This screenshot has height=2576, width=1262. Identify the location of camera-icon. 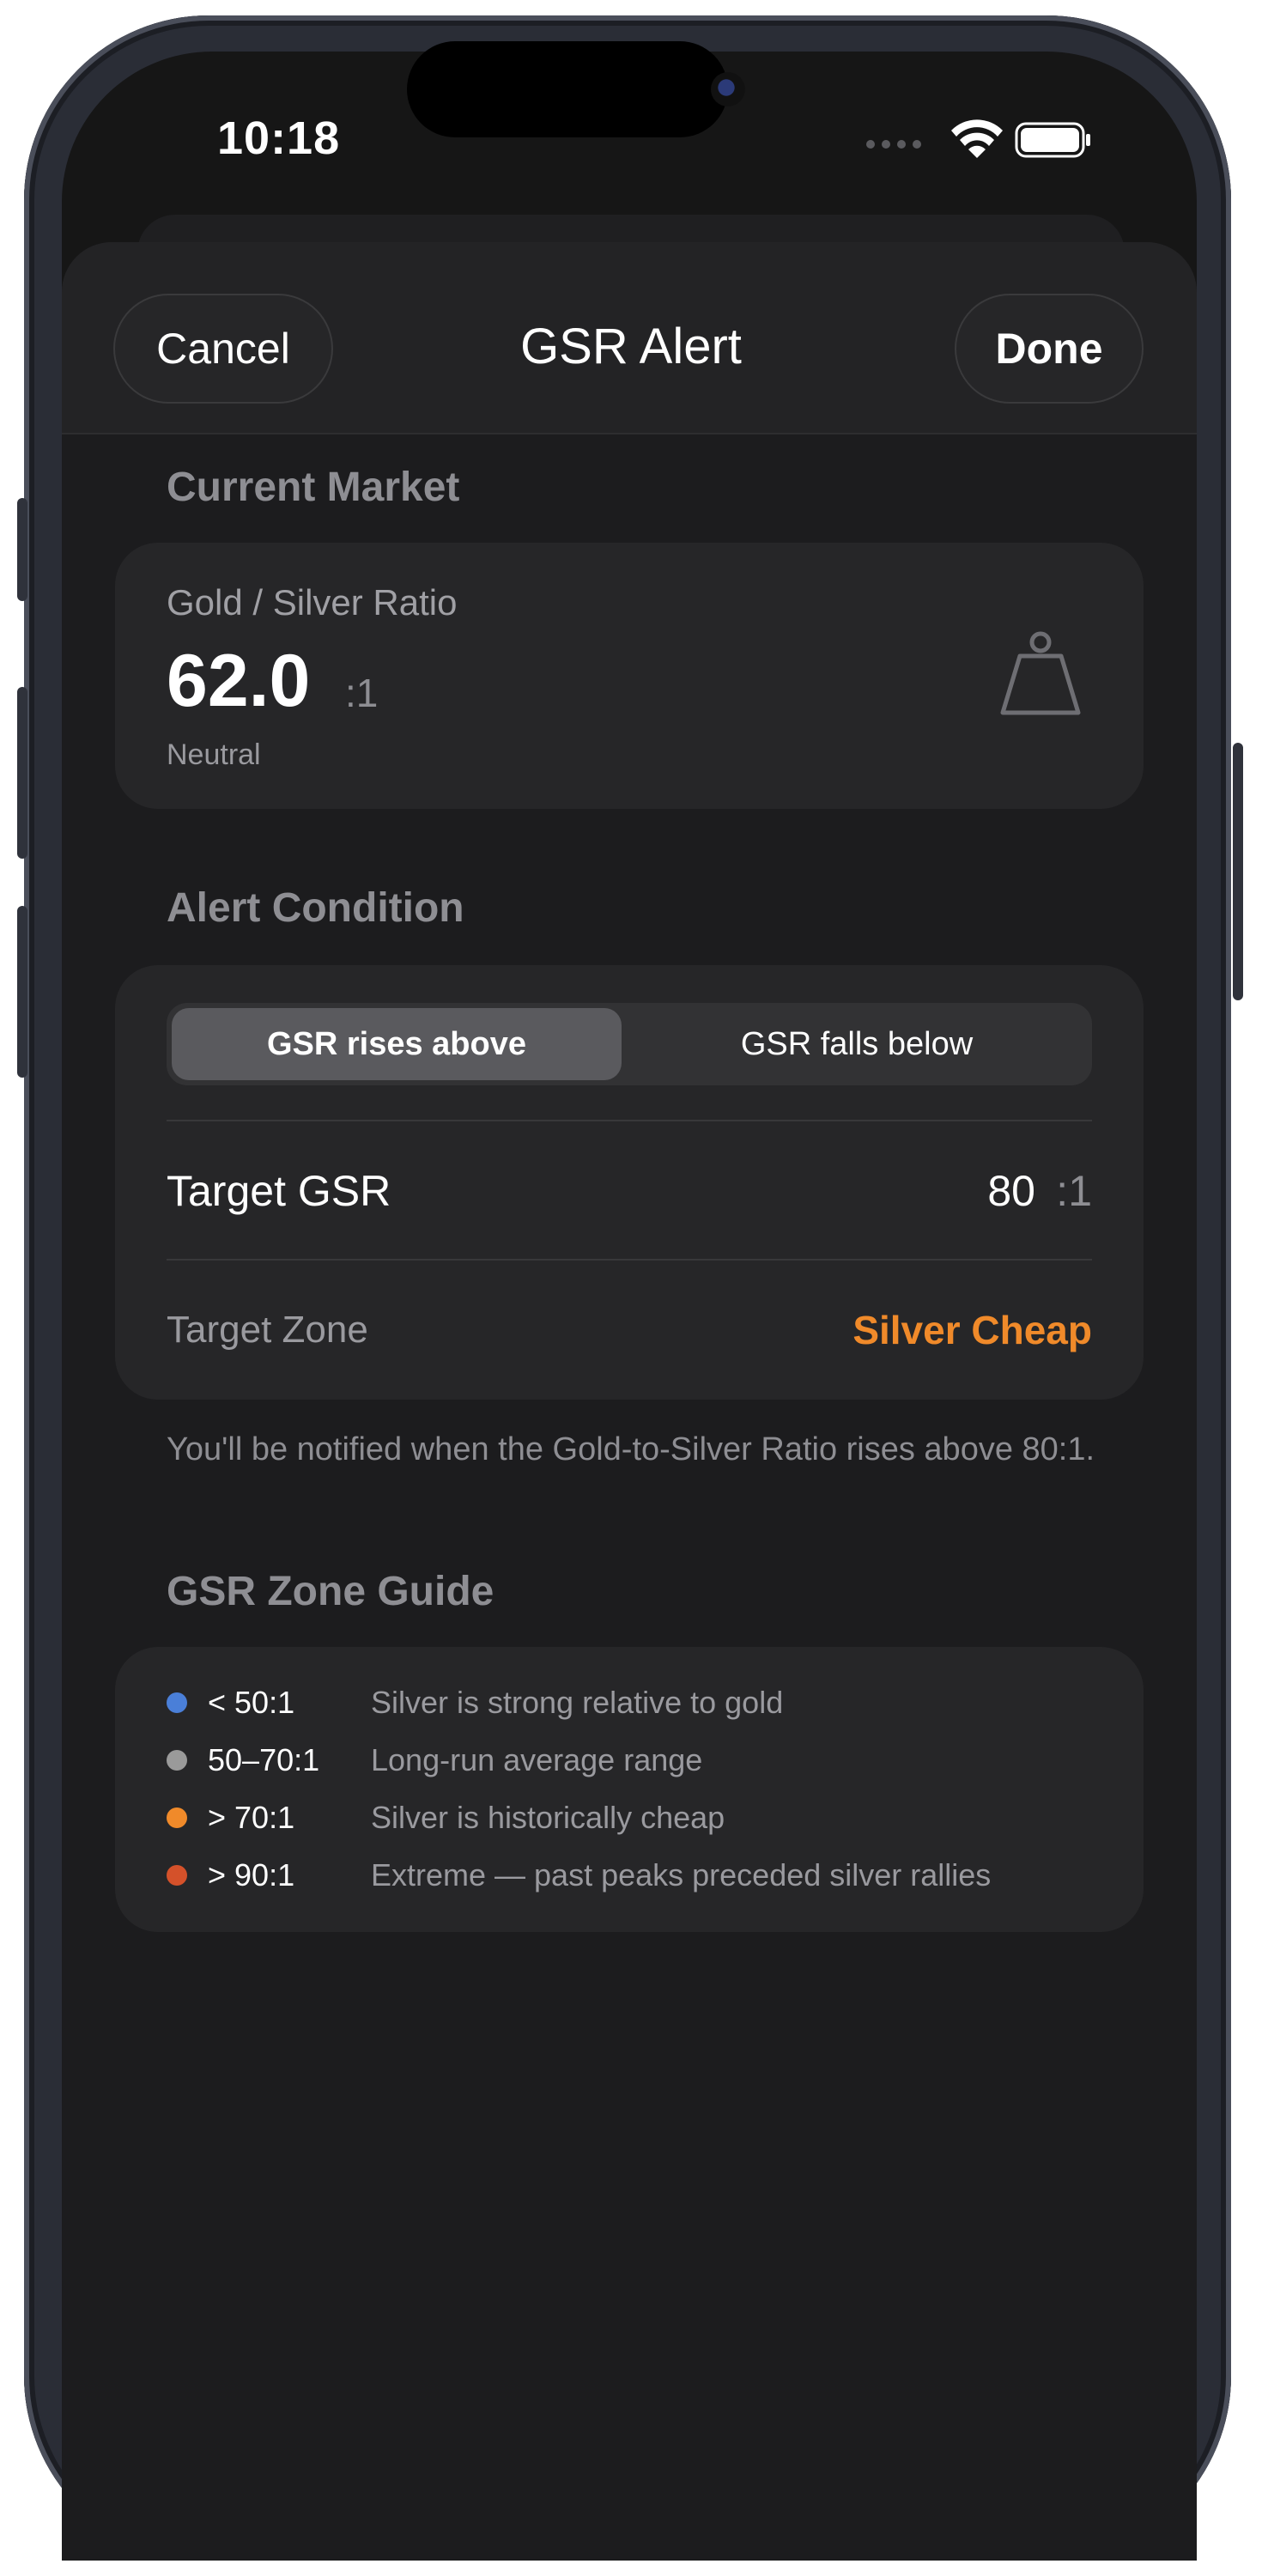
(728, 89).